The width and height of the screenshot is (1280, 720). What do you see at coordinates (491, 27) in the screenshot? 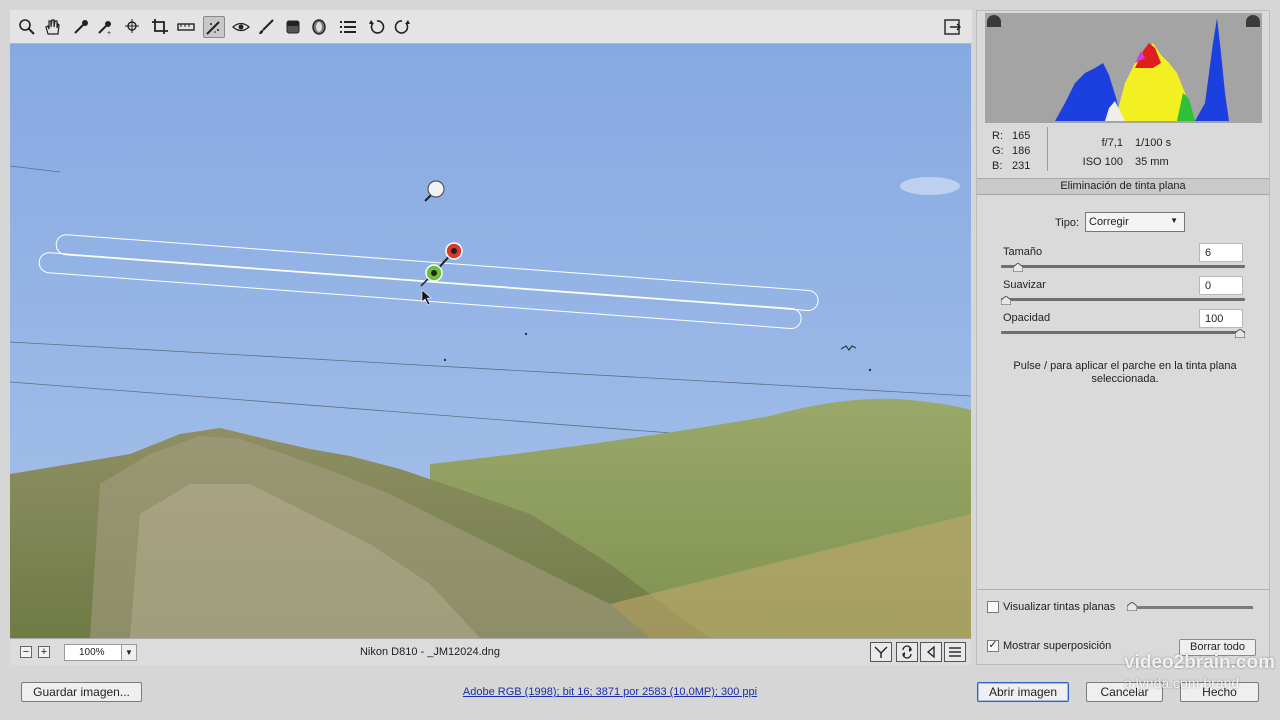
I see `tool-bar: +` at bounding box center [491, 27].